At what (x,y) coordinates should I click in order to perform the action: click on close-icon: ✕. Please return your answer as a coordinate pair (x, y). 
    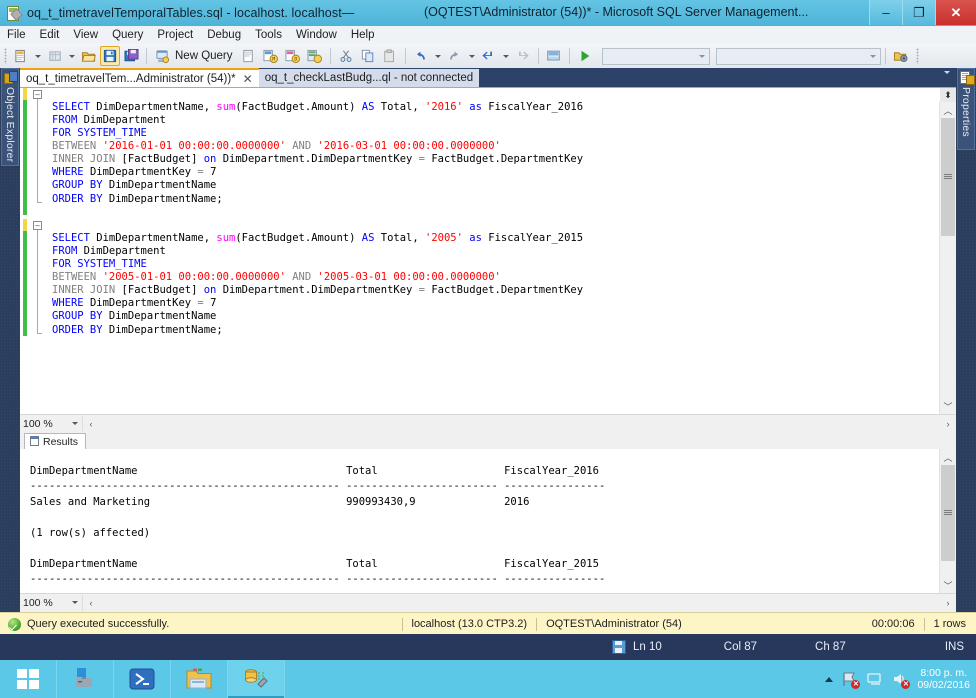
    Looking at the image, I should click on (248, 79).